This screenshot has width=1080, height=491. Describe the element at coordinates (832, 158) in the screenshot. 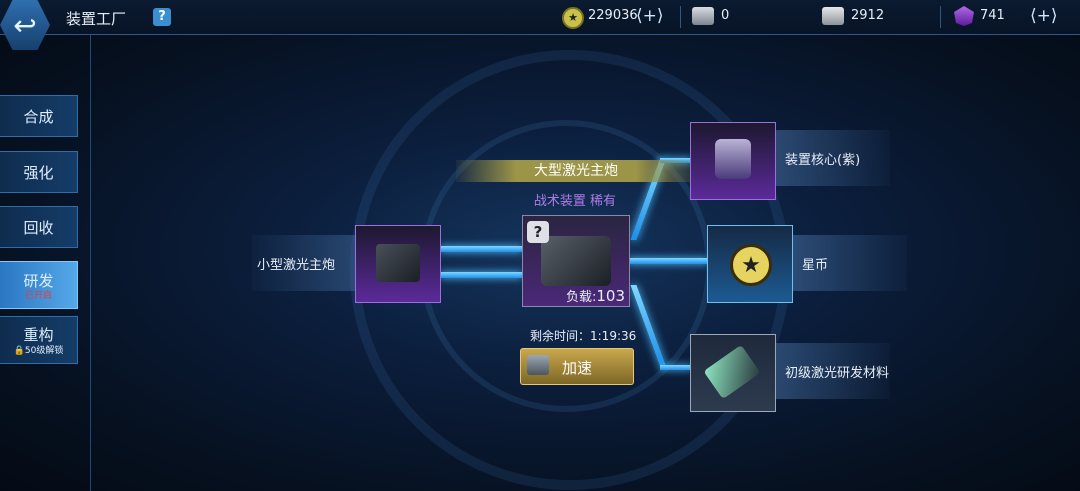

I see `output-label: 装置核心(紫)` at that location.